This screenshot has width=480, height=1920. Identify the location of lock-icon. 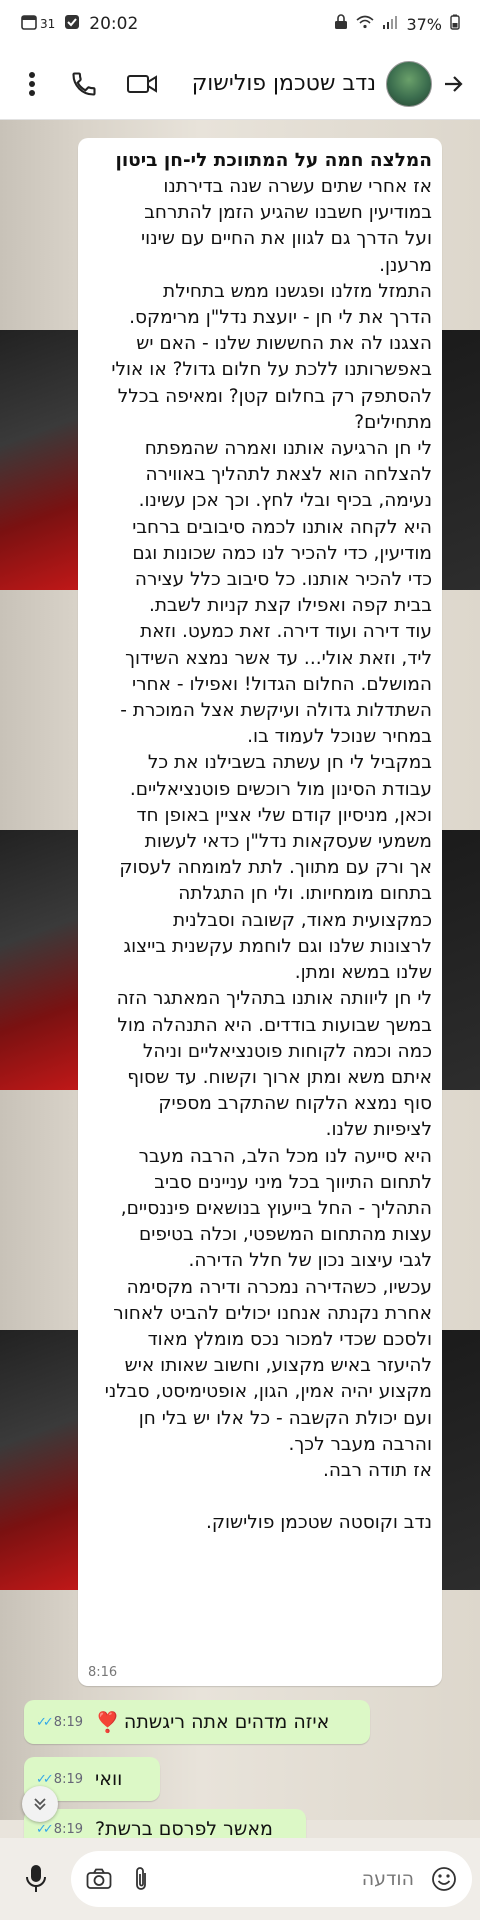
(341, 24).